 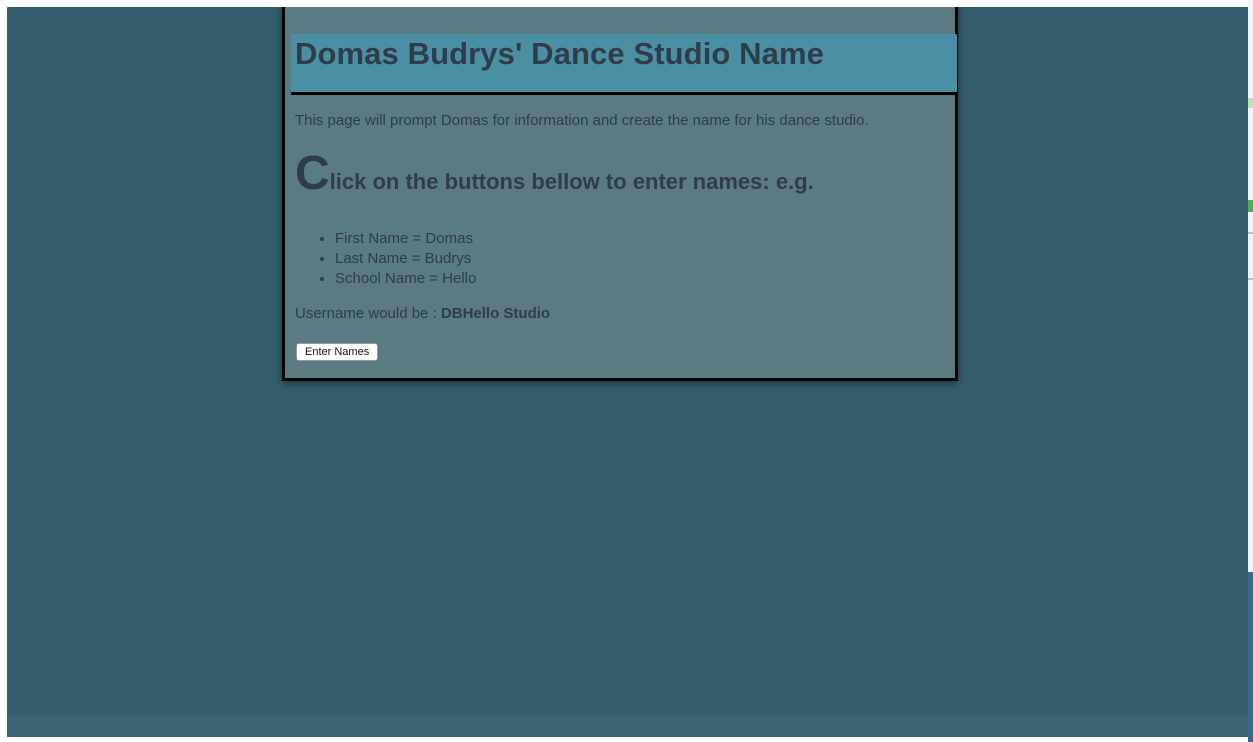 What do you see at coordinates (559, 53) in the screenshot?
I see `page-title: Domas Budrys' Dance Studio Name` at bounding box center [559, 53].